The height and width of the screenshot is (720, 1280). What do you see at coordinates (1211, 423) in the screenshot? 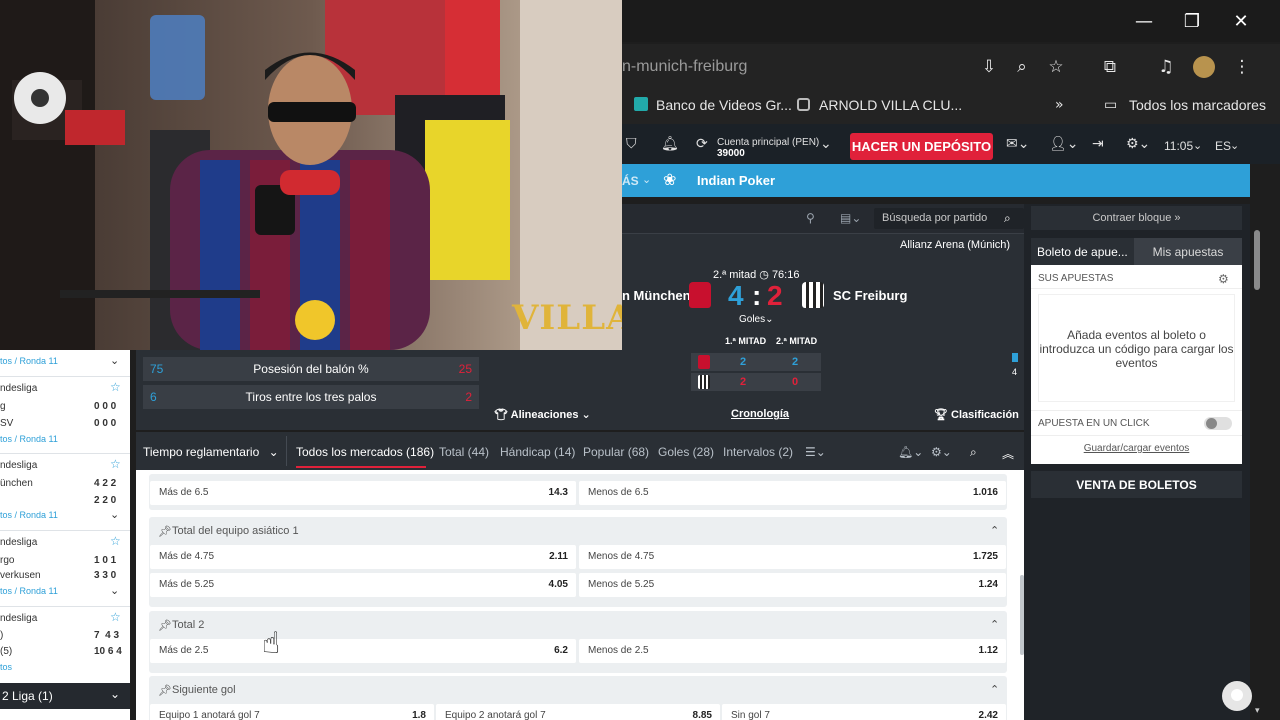
I see `toggle-knob` at bounding box center [1211, 423].